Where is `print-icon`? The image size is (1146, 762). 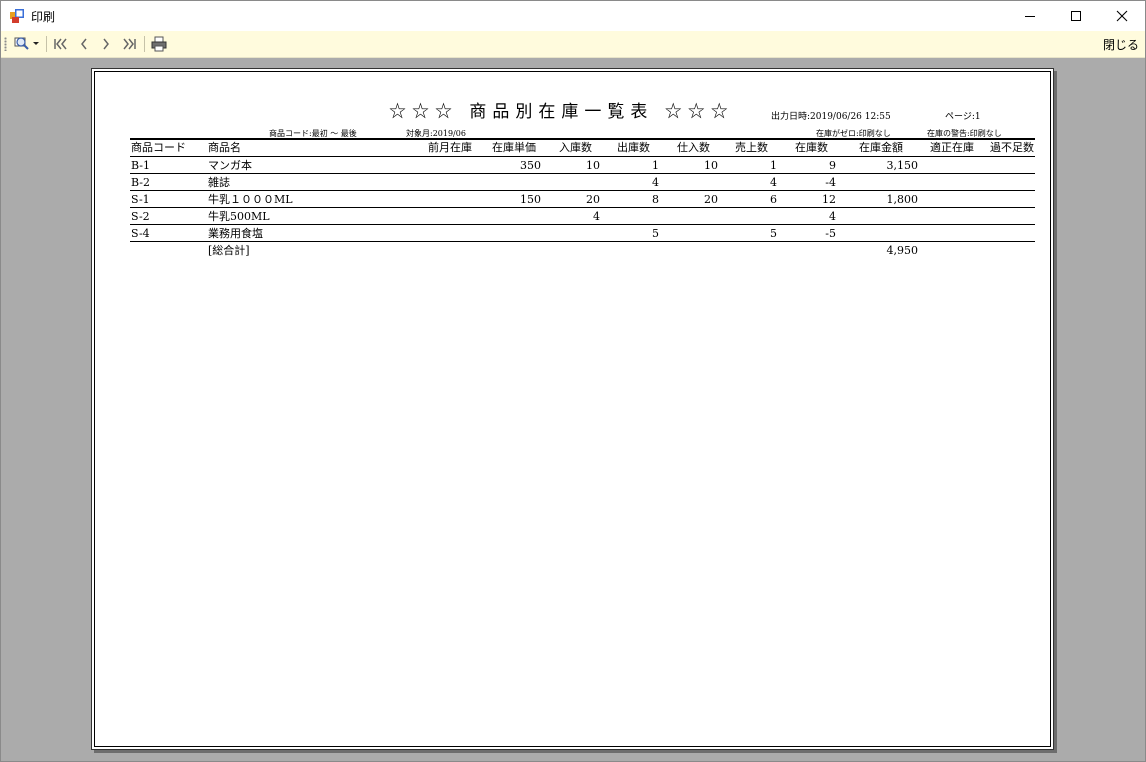
print-icon is located at coordinates (159, 44).